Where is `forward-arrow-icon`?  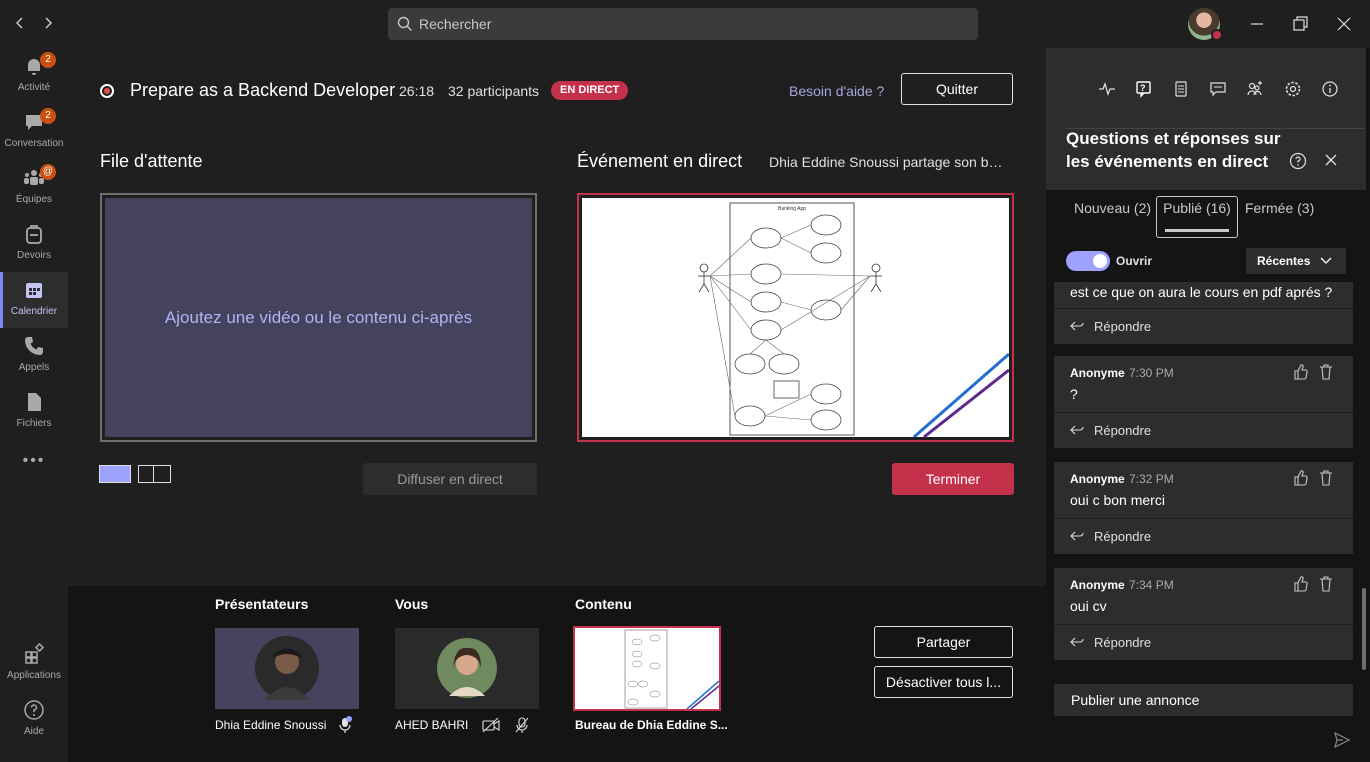
forward-arrow-icon is located at coordinates (48, 23).